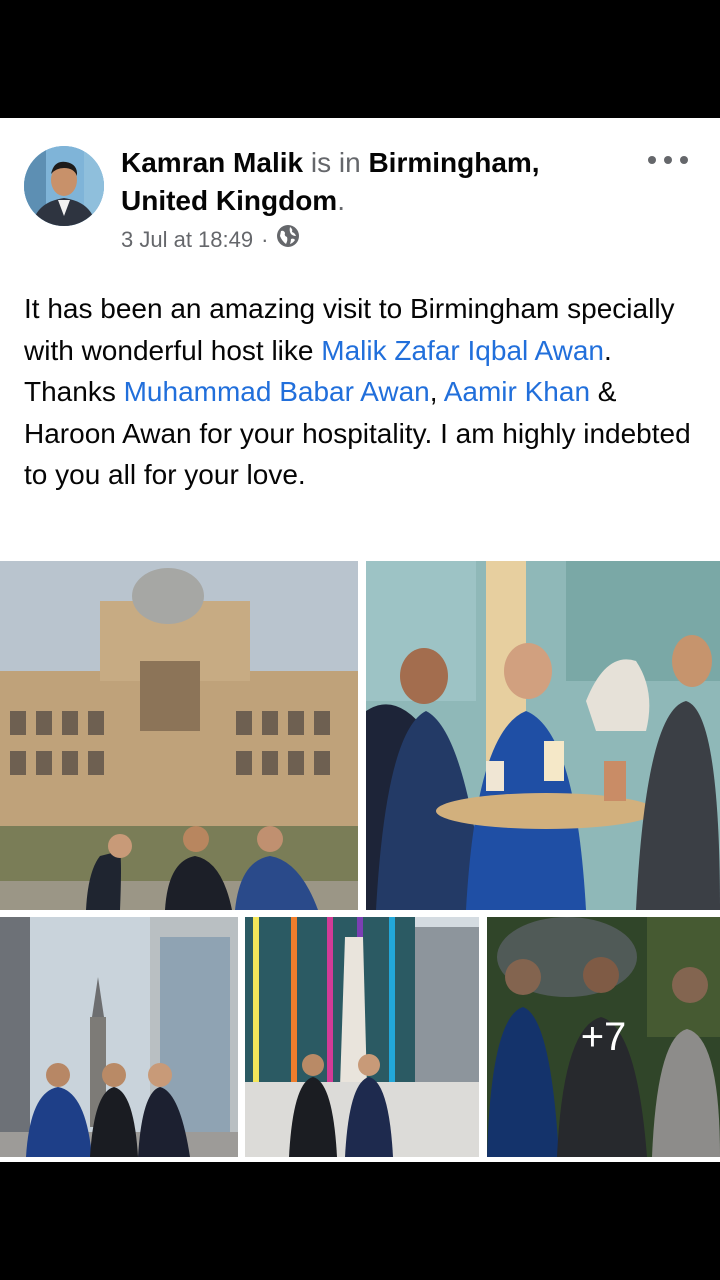  I want to click on post-timestamp: 3 Jul at 18:49, so click(187, 240).